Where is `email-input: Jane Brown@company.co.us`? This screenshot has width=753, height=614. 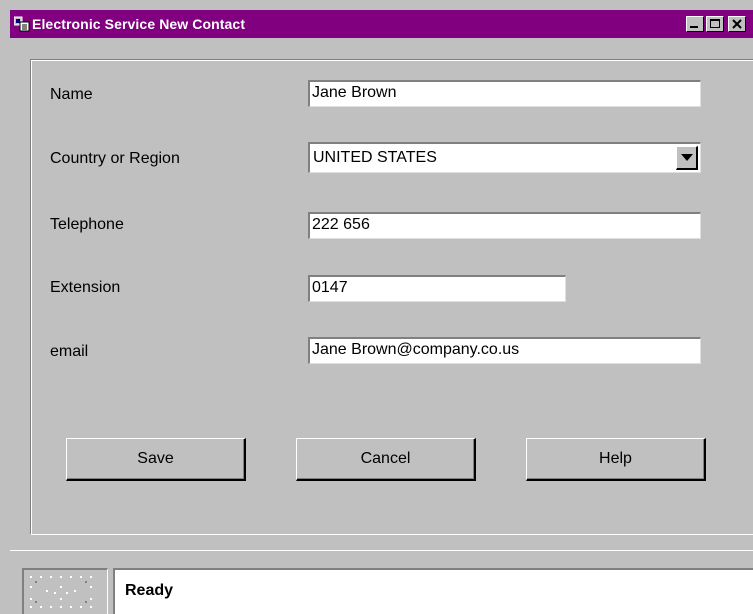
email-input: Jane Brown@company.co.us is located at coordinates (504, 350).